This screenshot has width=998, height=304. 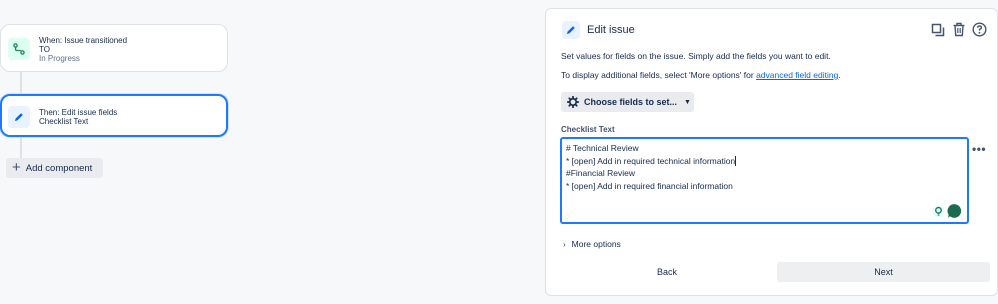 What do you see at coordinates (687, 102) in the screenshot?
I see `chevron-down-icon: ▼` at bounding box center [687, 102].